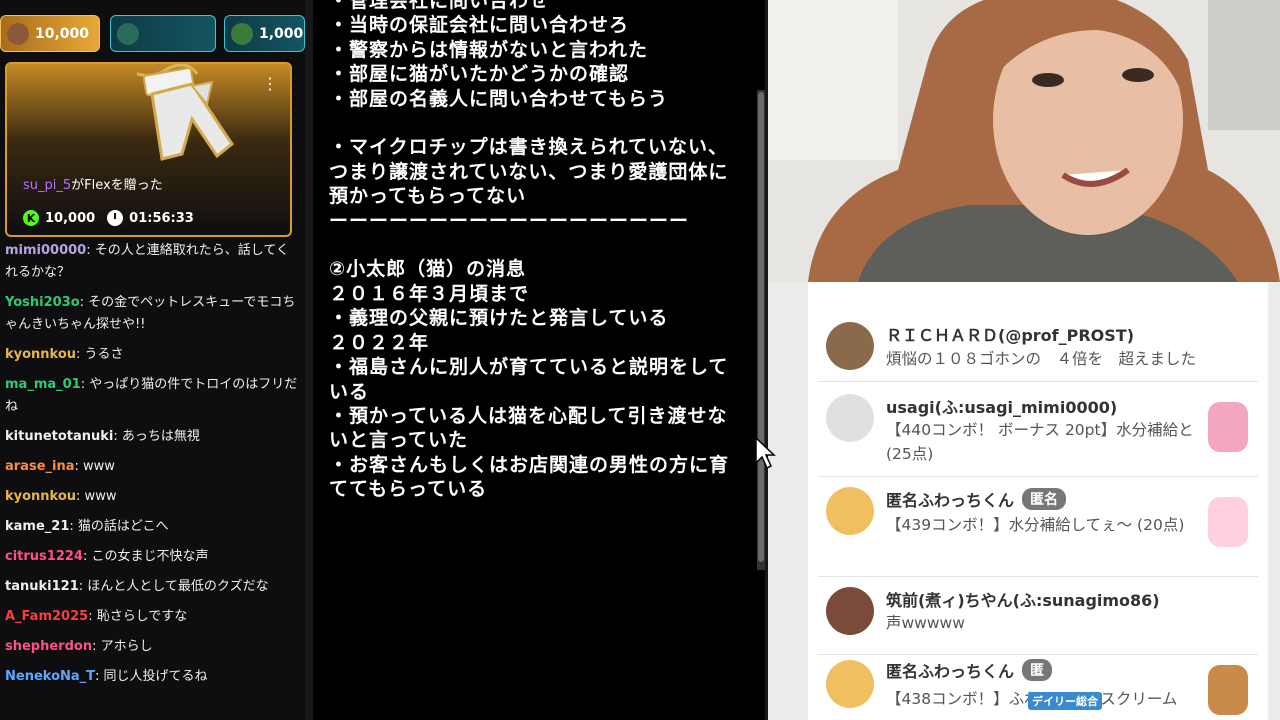  What do you see at coordinates (42, 586) in the screenshot?
I see `chat-username: tanuki121` at bounding box center [42, 586].